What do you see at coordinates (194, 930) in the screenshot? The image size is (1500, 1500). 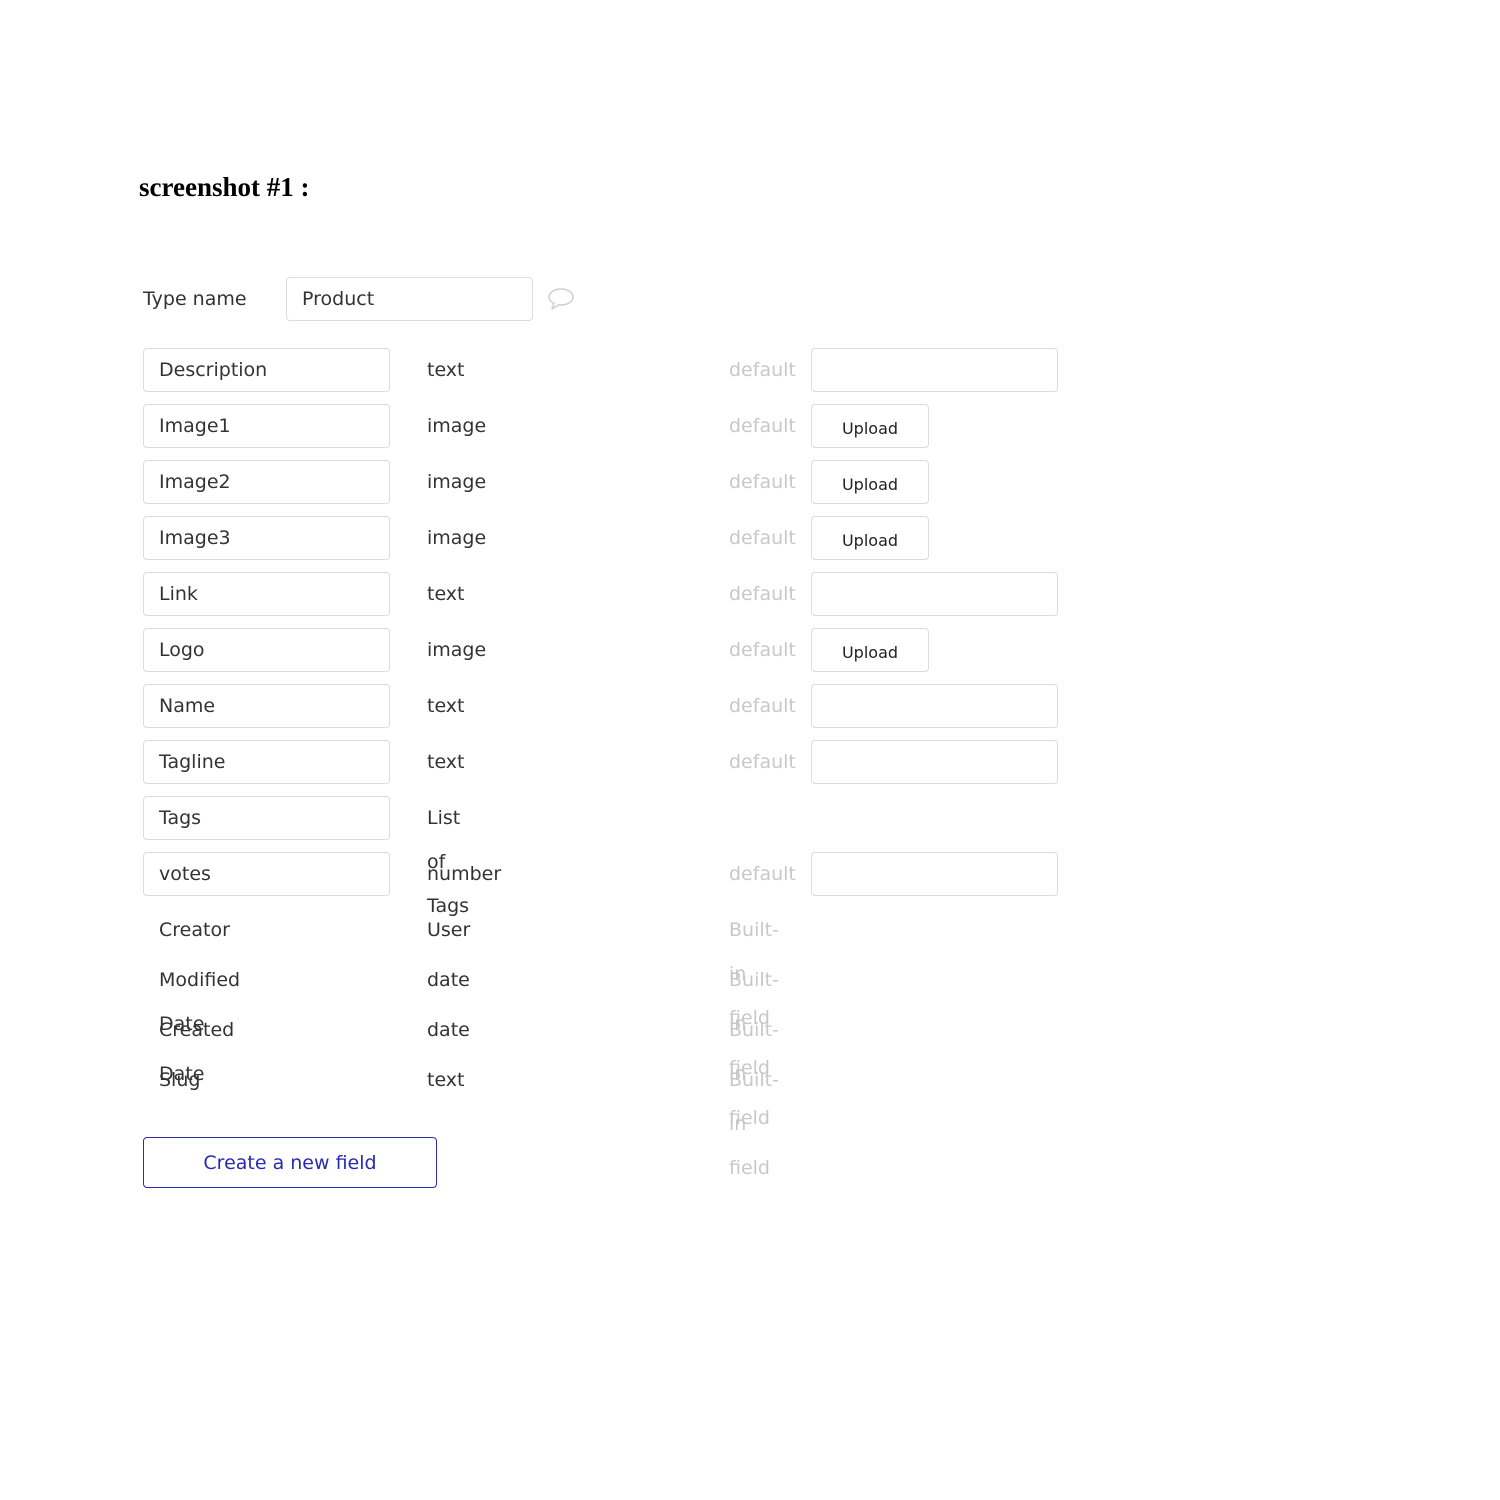 I see `builtin-field-name: Creator` at bounding box center [194, 930].